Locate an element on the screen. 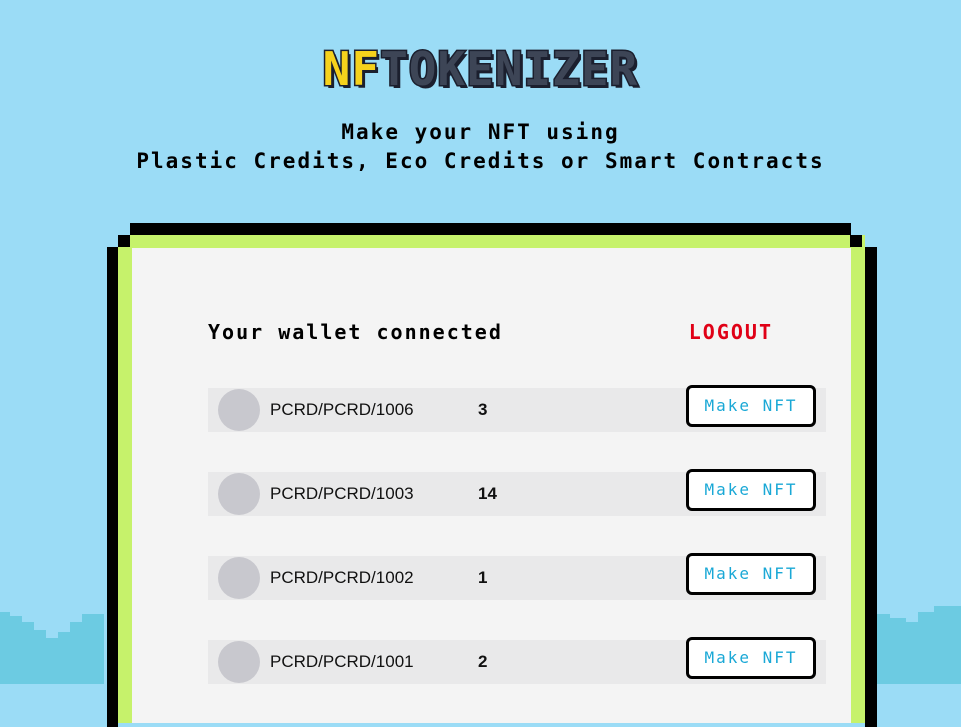 The height and width of the screenshot is (727, 961). token-name: PCRD/PCRD/1002 is located at coordinates (342, 577).